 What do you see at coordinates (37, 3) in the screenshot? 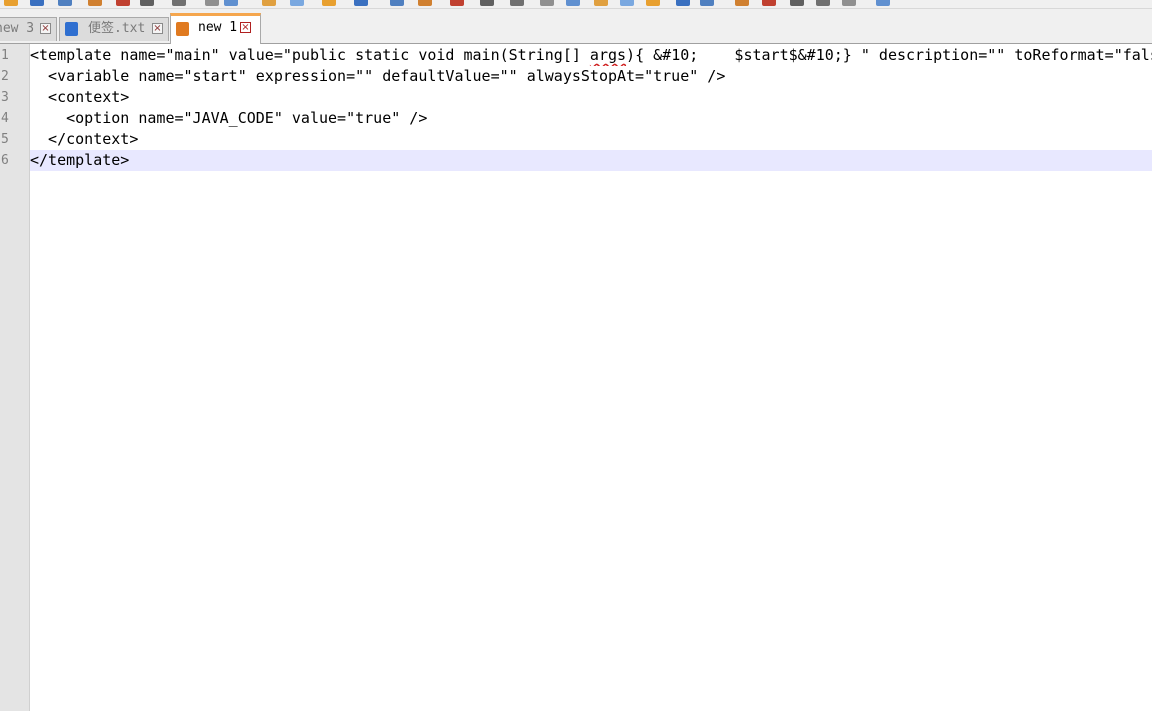
I see `open-file-icon` at bounding box center [37, 3].